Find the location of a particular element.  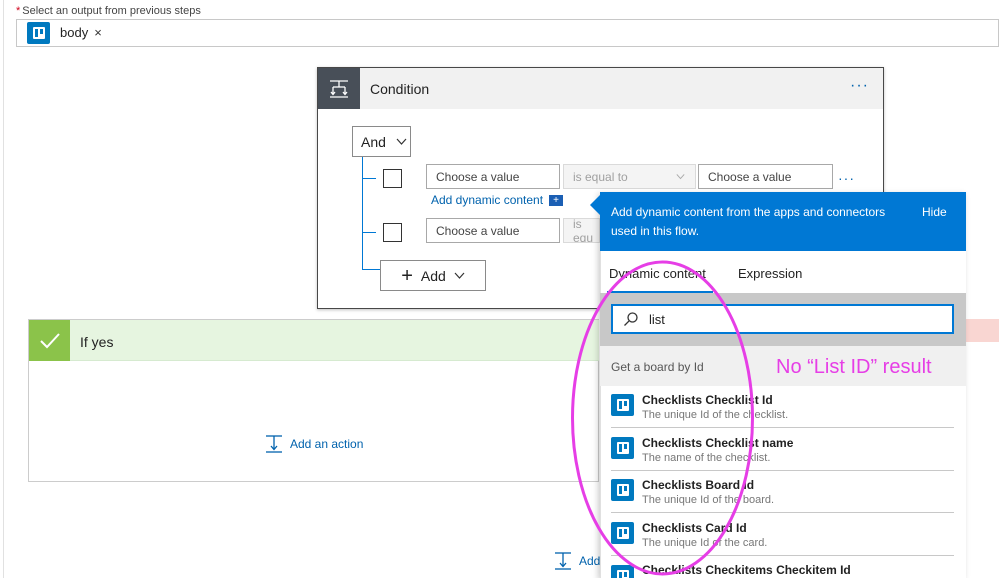

trello-icon is located at coordinates (38, 32).